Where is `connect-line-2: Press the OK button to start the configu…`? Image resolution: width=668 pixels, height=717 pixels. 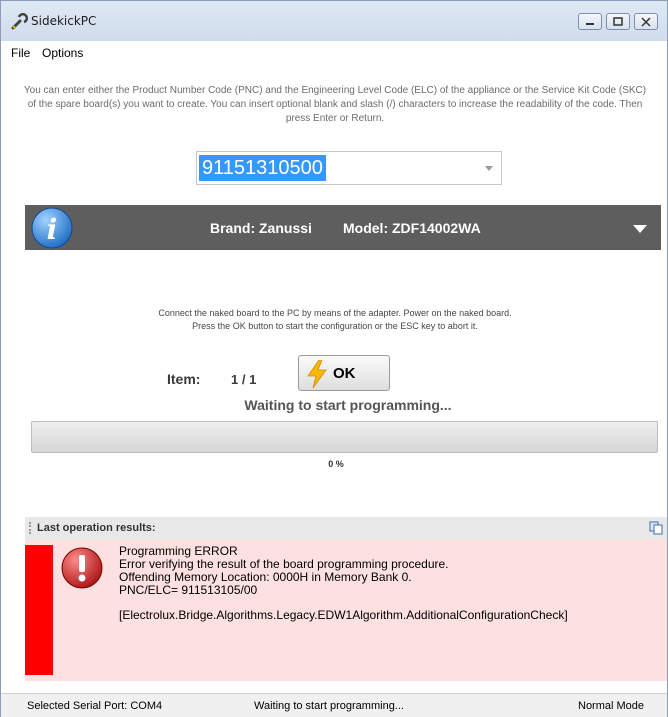
connect-line-2: Press the OK button to start the configu… is located at coordinates (335, 326).